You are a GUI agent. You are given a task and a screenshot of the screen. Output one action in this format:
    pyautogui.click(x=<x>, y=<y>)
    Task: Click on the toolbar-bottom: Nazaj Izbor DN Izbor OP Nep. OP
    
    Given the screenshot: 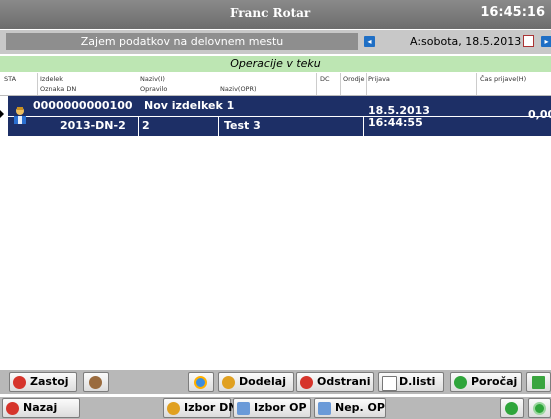 What is the action you would take?
    pyautogui.click(x=275, y=408)
    